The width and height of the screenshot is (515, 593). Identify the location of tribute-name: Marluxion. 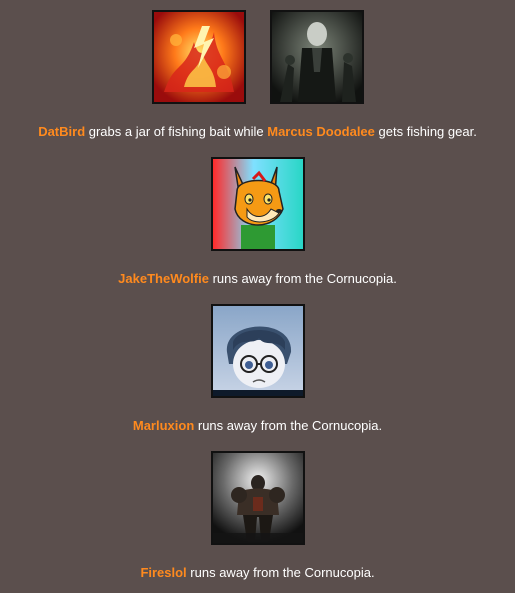
(163, 425).